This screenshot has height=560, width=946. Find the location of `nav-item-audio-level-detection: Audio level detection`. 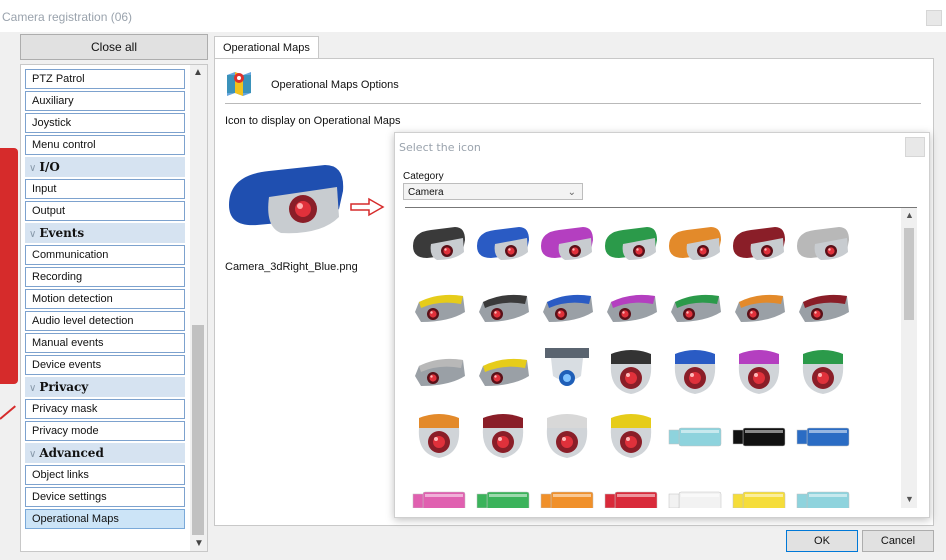

nav-item-audio-level-detection: Audio level detection is located at coordinates (105, 321).